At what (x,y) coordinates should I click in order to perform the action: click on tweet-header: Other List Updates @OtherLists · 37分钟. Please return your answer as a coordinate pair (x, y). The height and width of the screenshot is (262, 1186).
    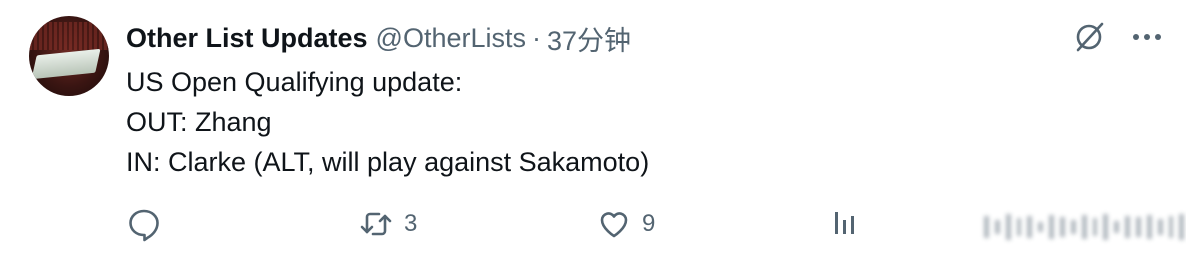
    Looking at the image, I should click on (378, 38).